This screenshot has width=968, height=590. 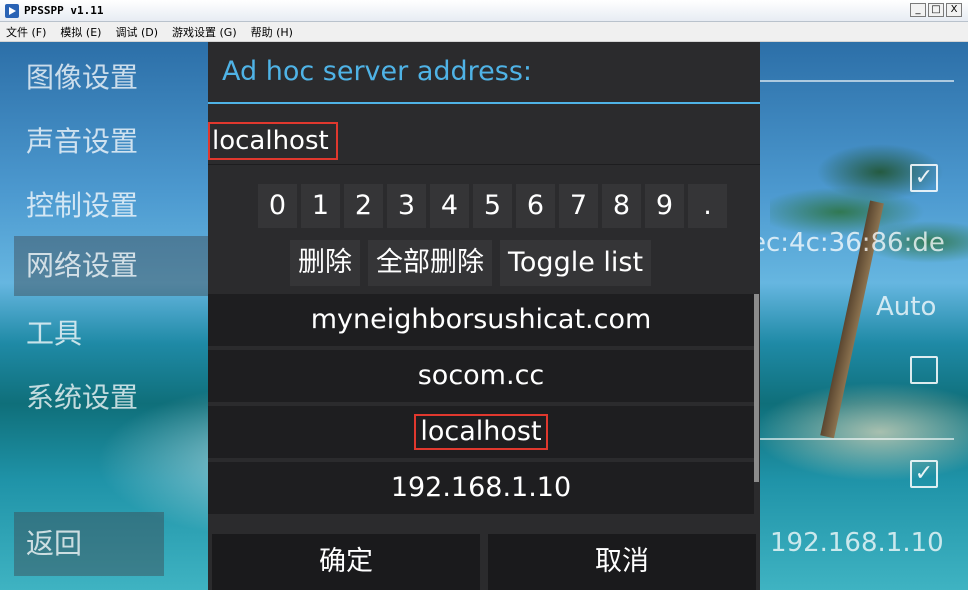 I want to click on ok-button: 确定, so click(x=346, y=562).